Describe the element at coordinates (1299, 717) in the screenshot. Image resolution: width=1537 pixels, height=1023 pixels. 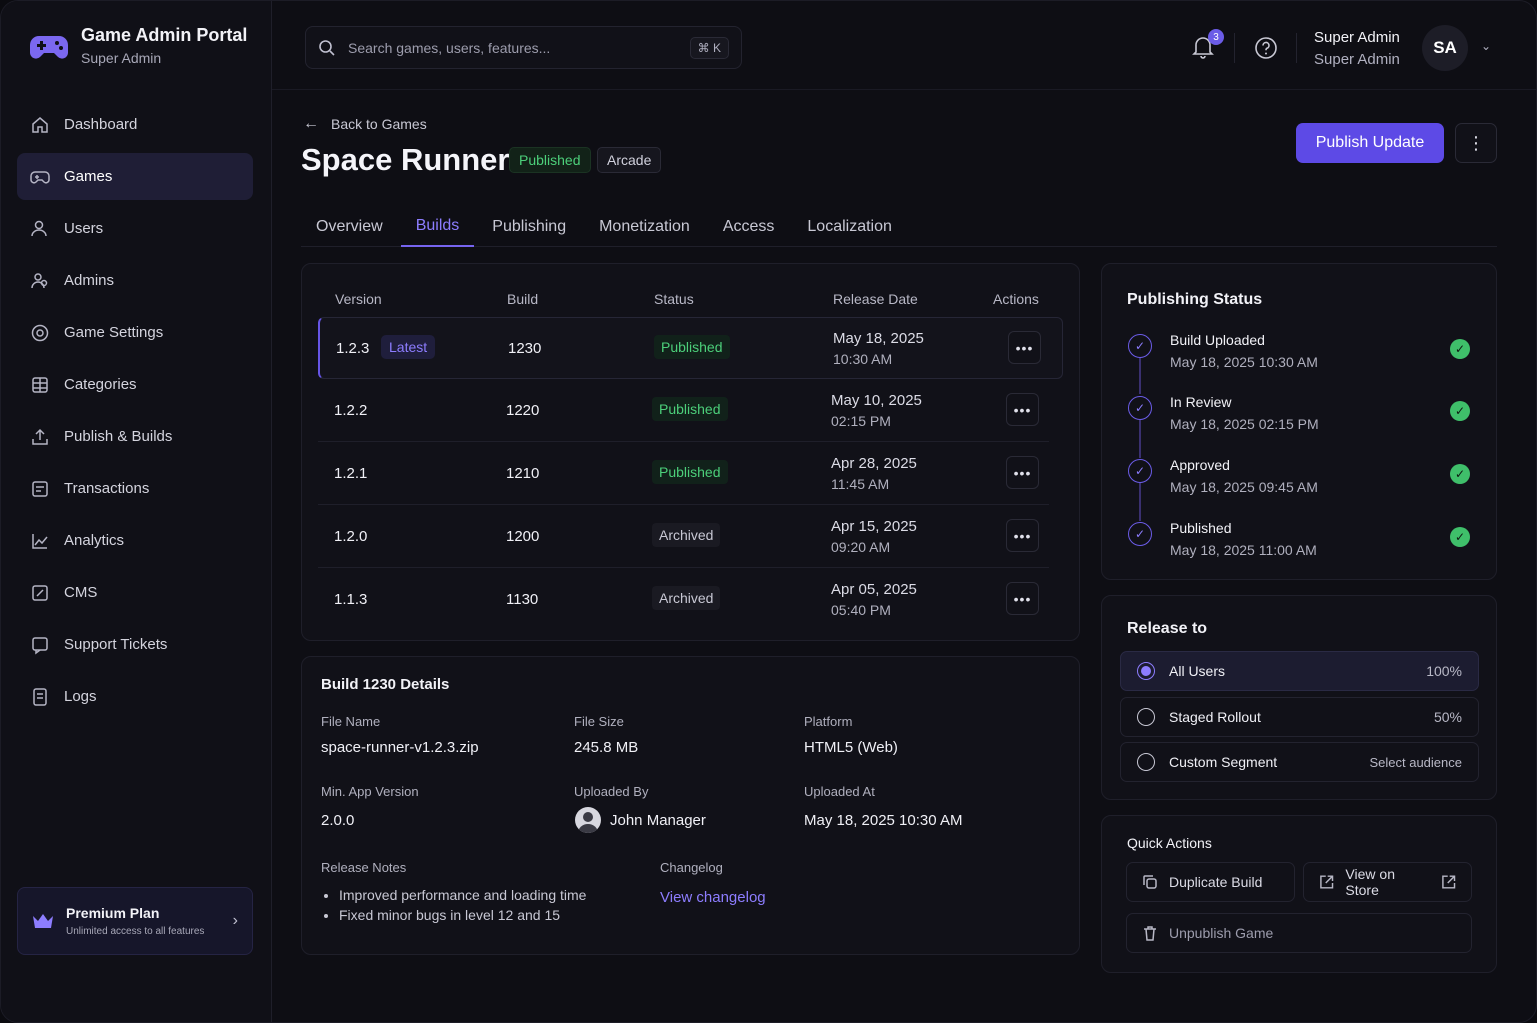
I see `release-option-staged-rollout: Staged Rollout 50%` at that location.